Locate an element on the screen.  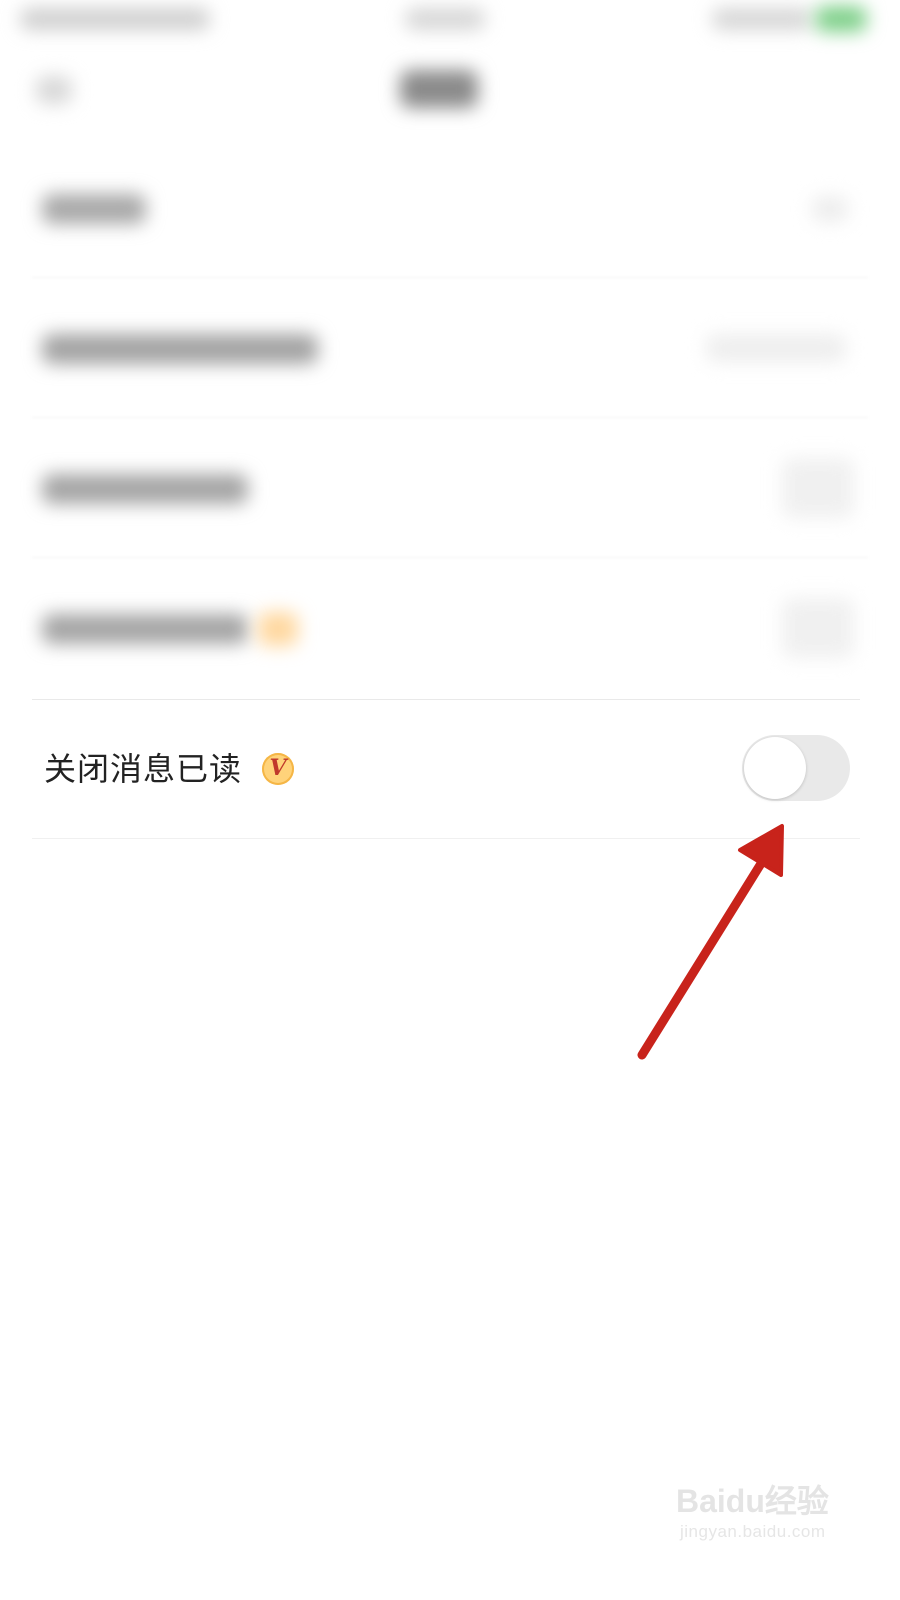
page-title-blurred is located at coordinates (439, 89).